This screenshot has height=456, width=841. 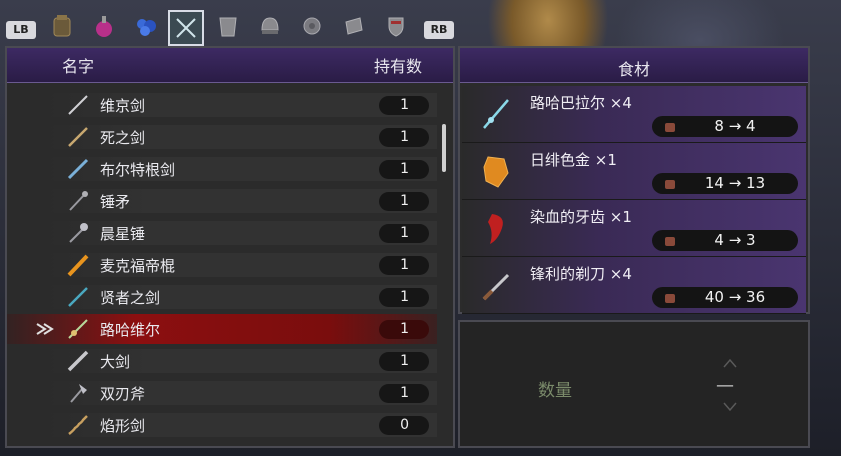 I want to click on list-item: 布尔特根剑 1, so click(x=222, y=169).